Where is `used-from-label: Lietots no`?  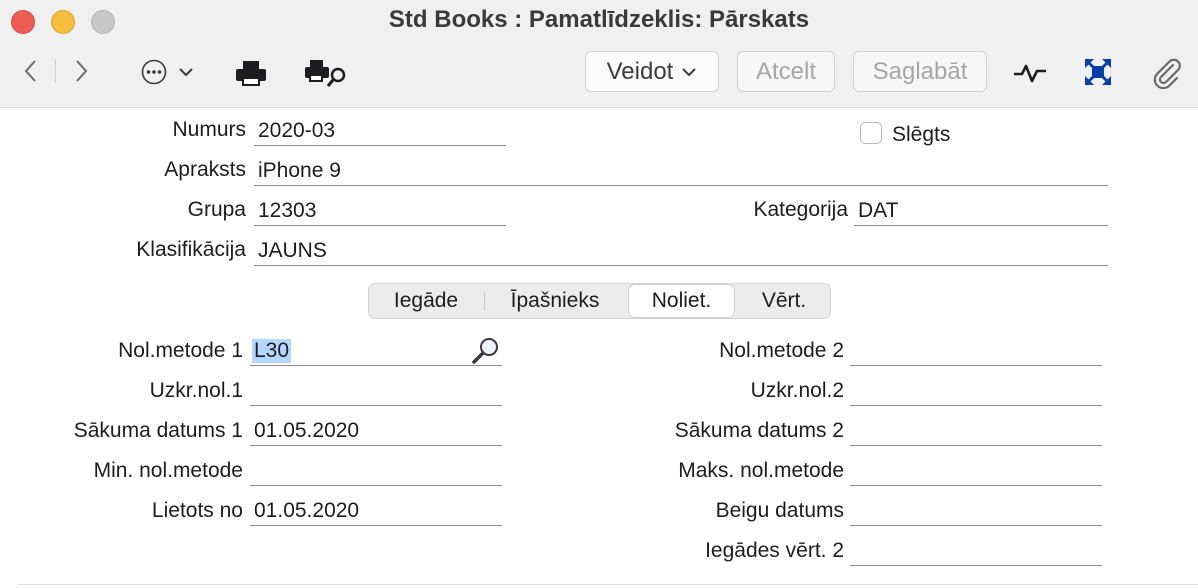 used-from-label: Lietots no is located at coordinates (197, 510).